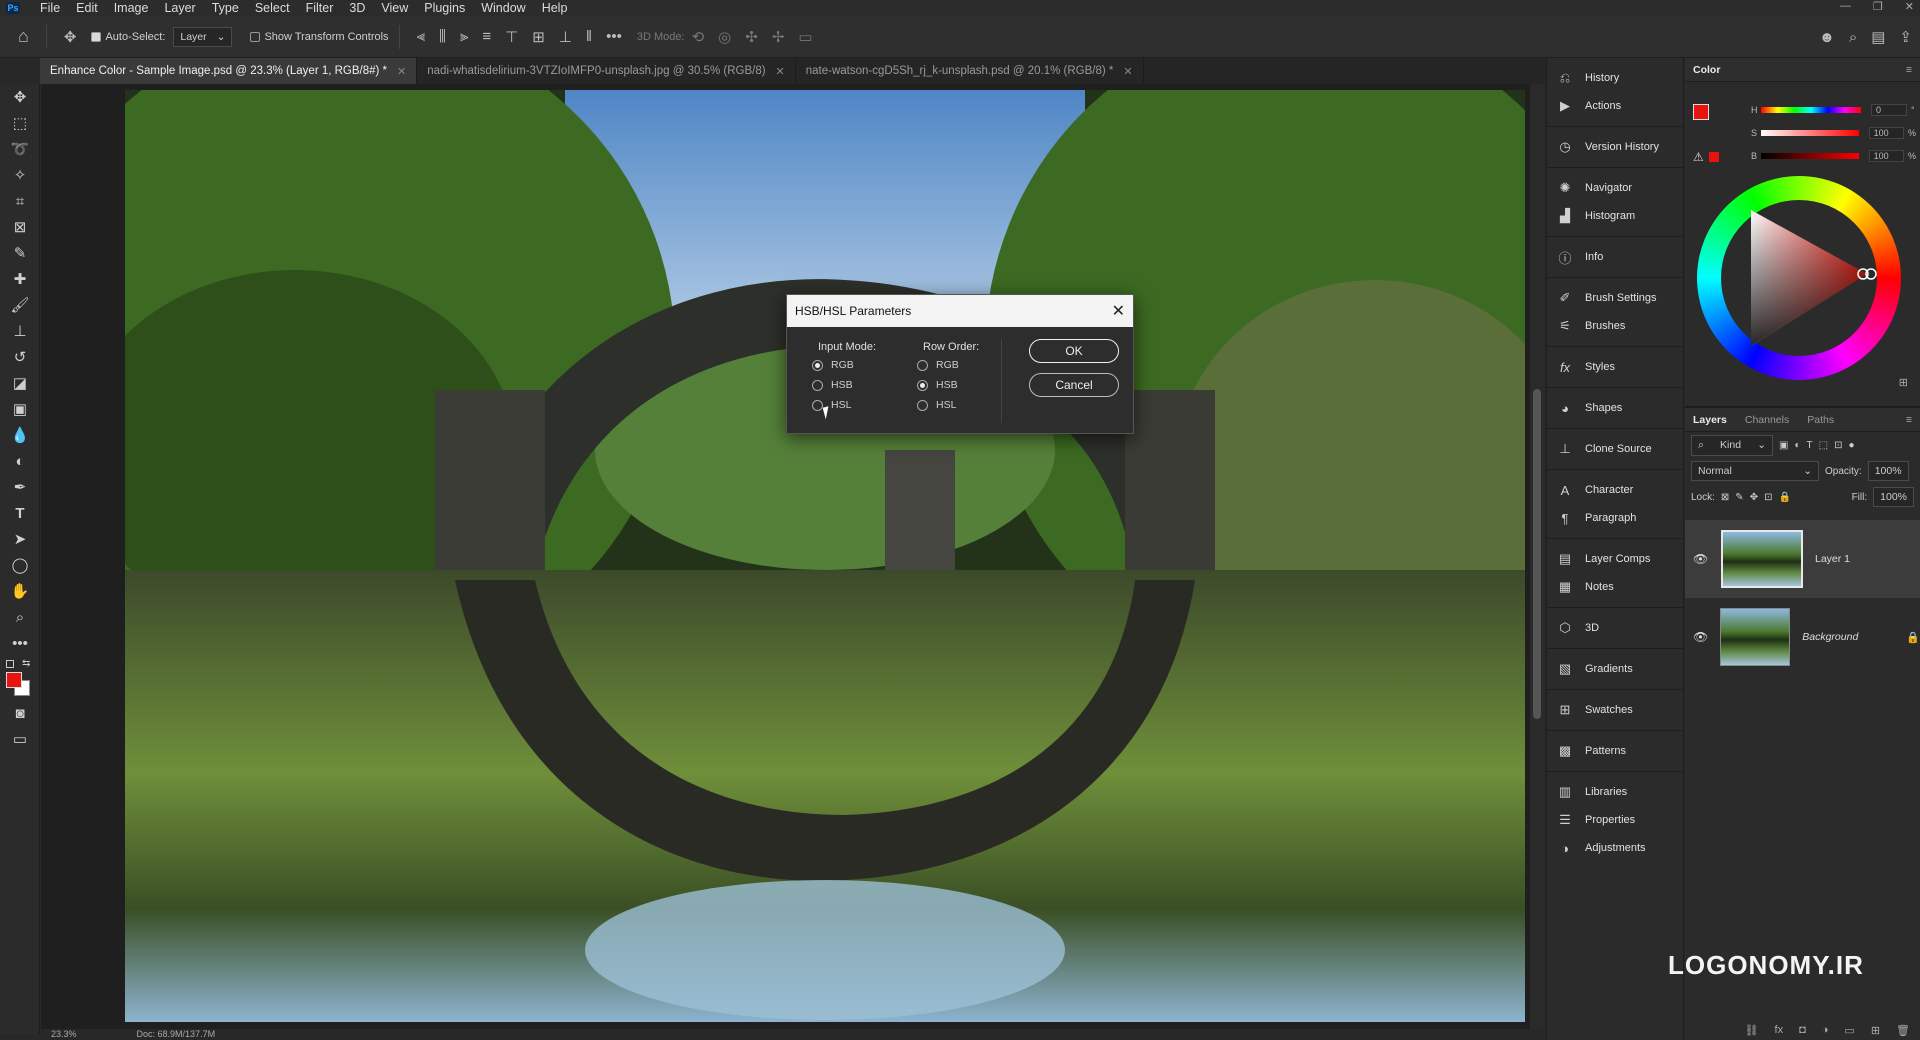  What do you see at coordinates (20, 279) in the screenshot?
I see `healing-brush-tool-icon: ✚` at bounding box center [20, 279].